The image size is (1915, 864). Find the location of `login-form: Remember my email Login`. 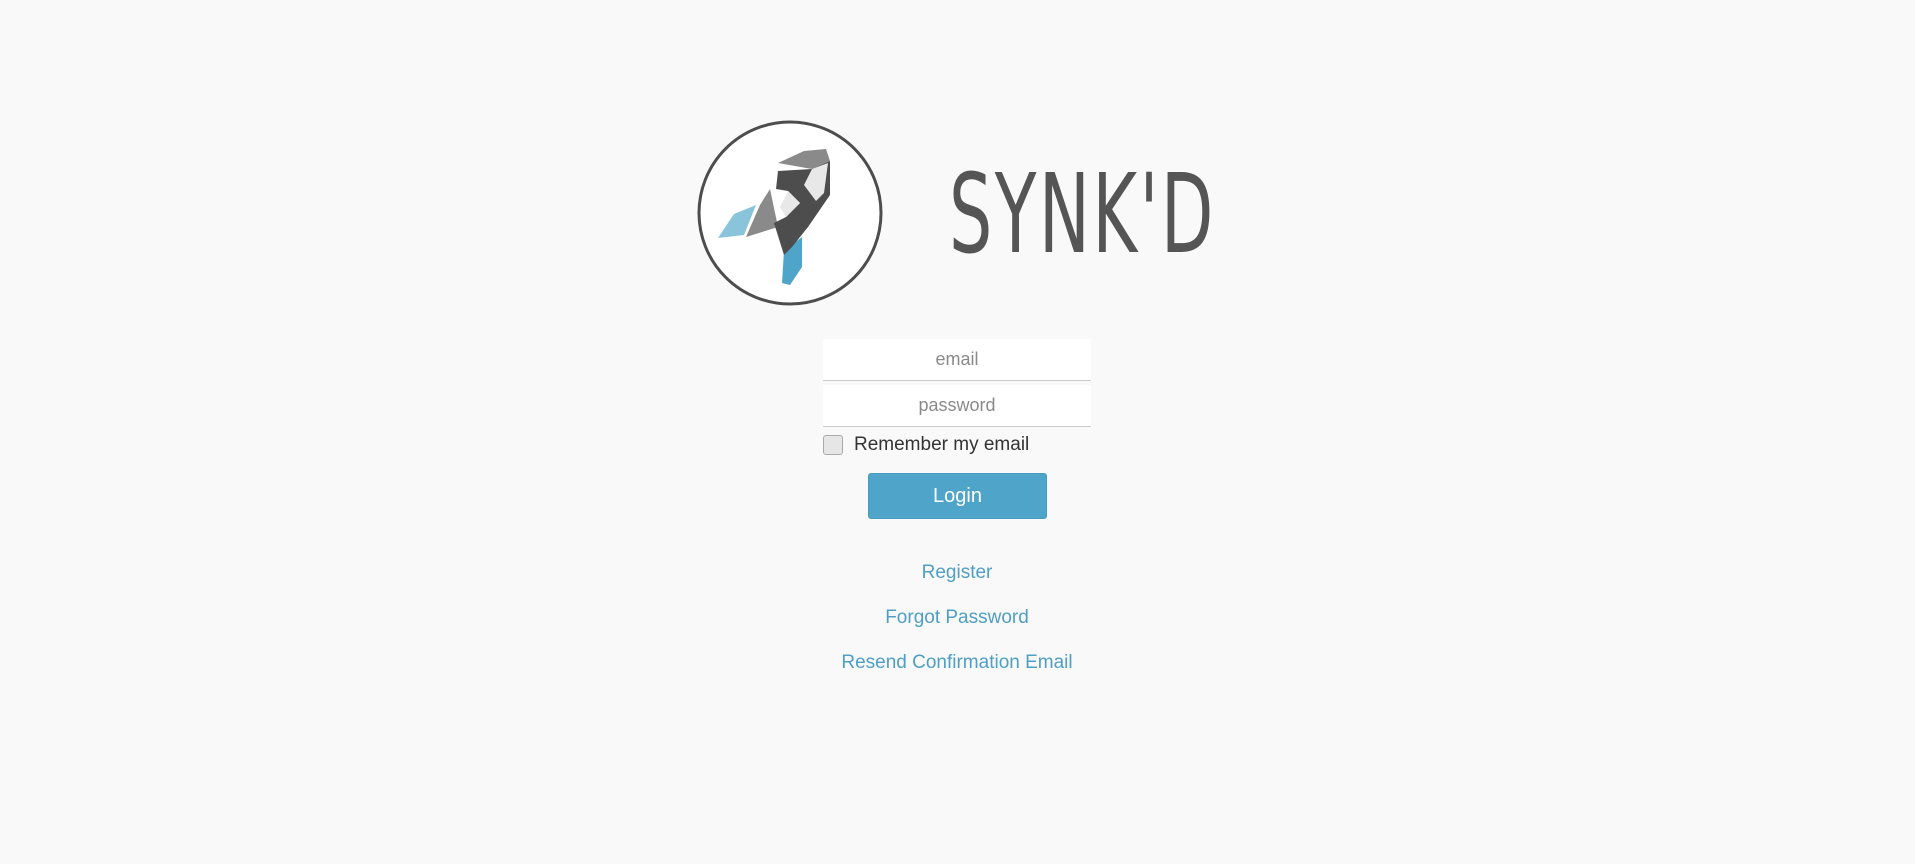

login-form: Remember my email Login is located at coordinates (957, 429).